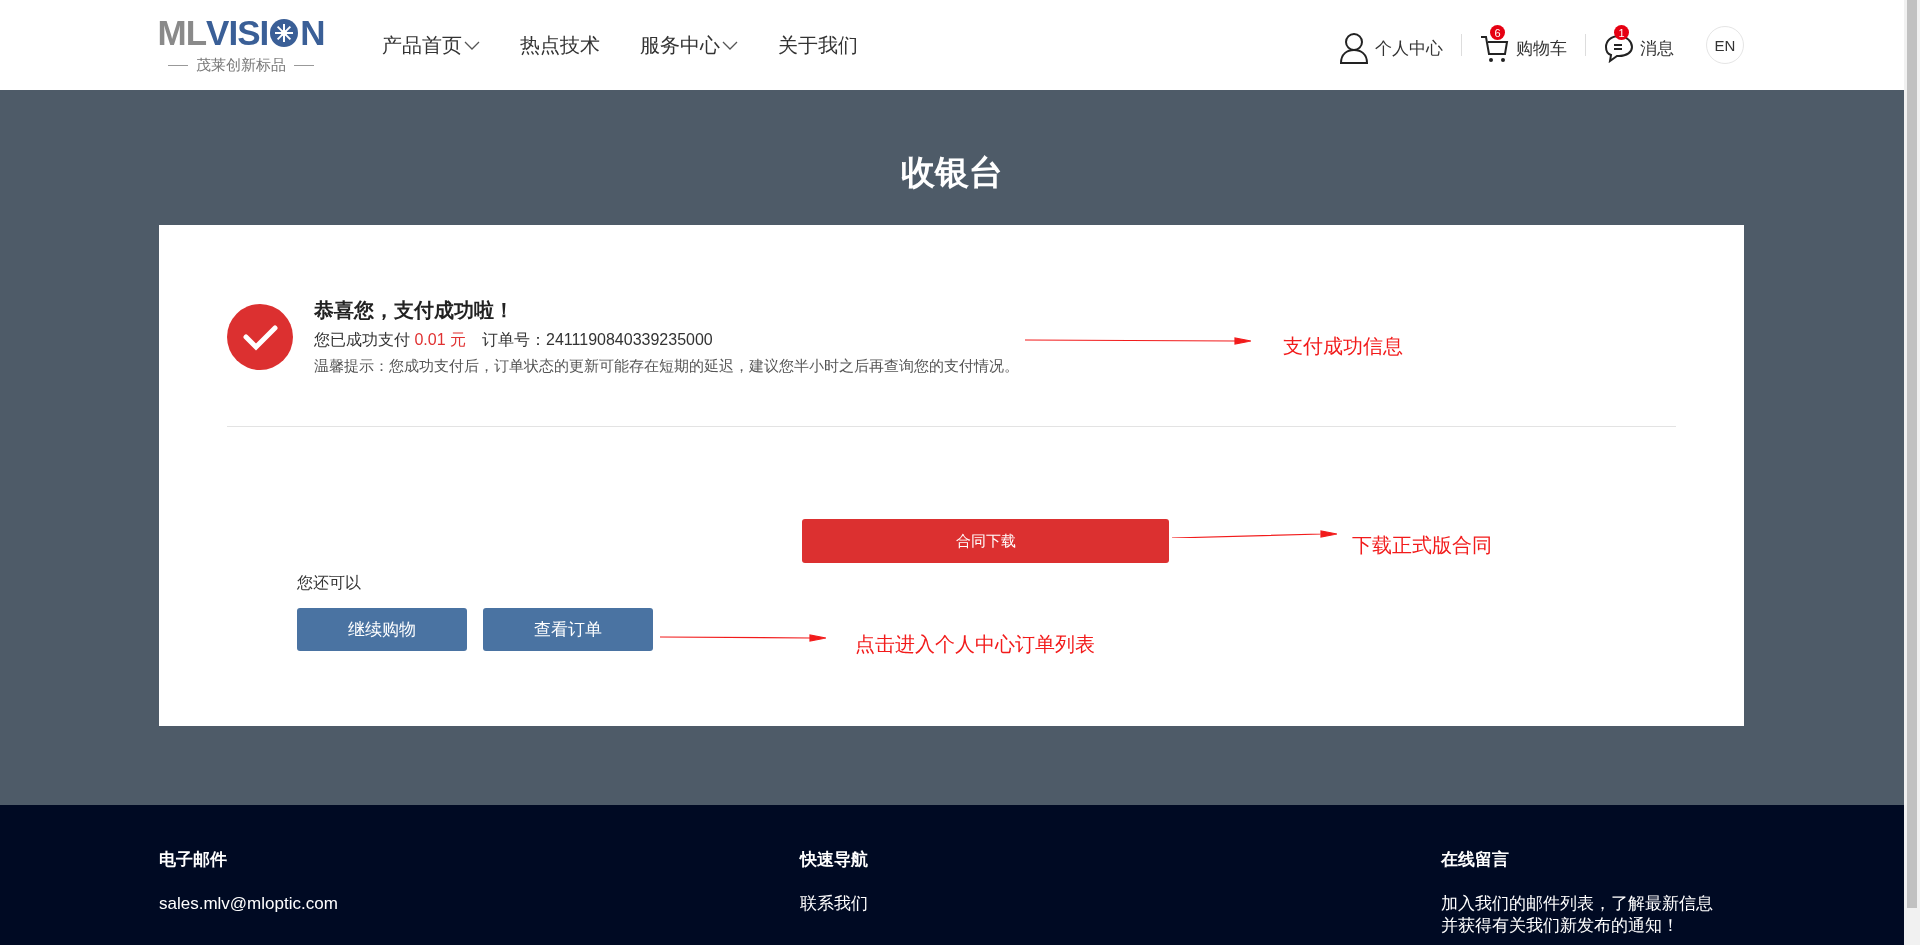 The height and width of the screenshot is (945, 1920). I want to click on footer-heading: 快速导航, so click(834, 860).